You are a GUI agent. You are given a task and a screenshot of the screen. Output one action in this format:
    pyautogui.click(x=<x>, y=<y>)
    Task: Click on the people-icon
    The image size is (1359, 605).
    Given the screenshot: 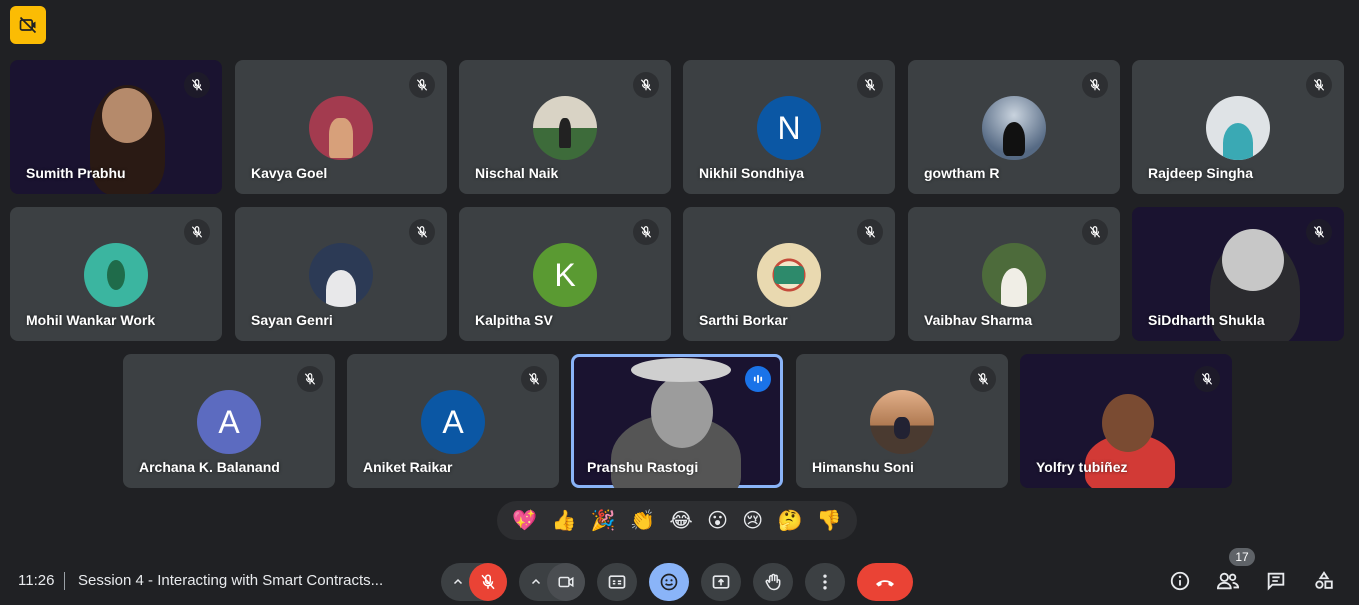 What is the action you would take?
    pyautogui.click(x=1228, y=581)
    